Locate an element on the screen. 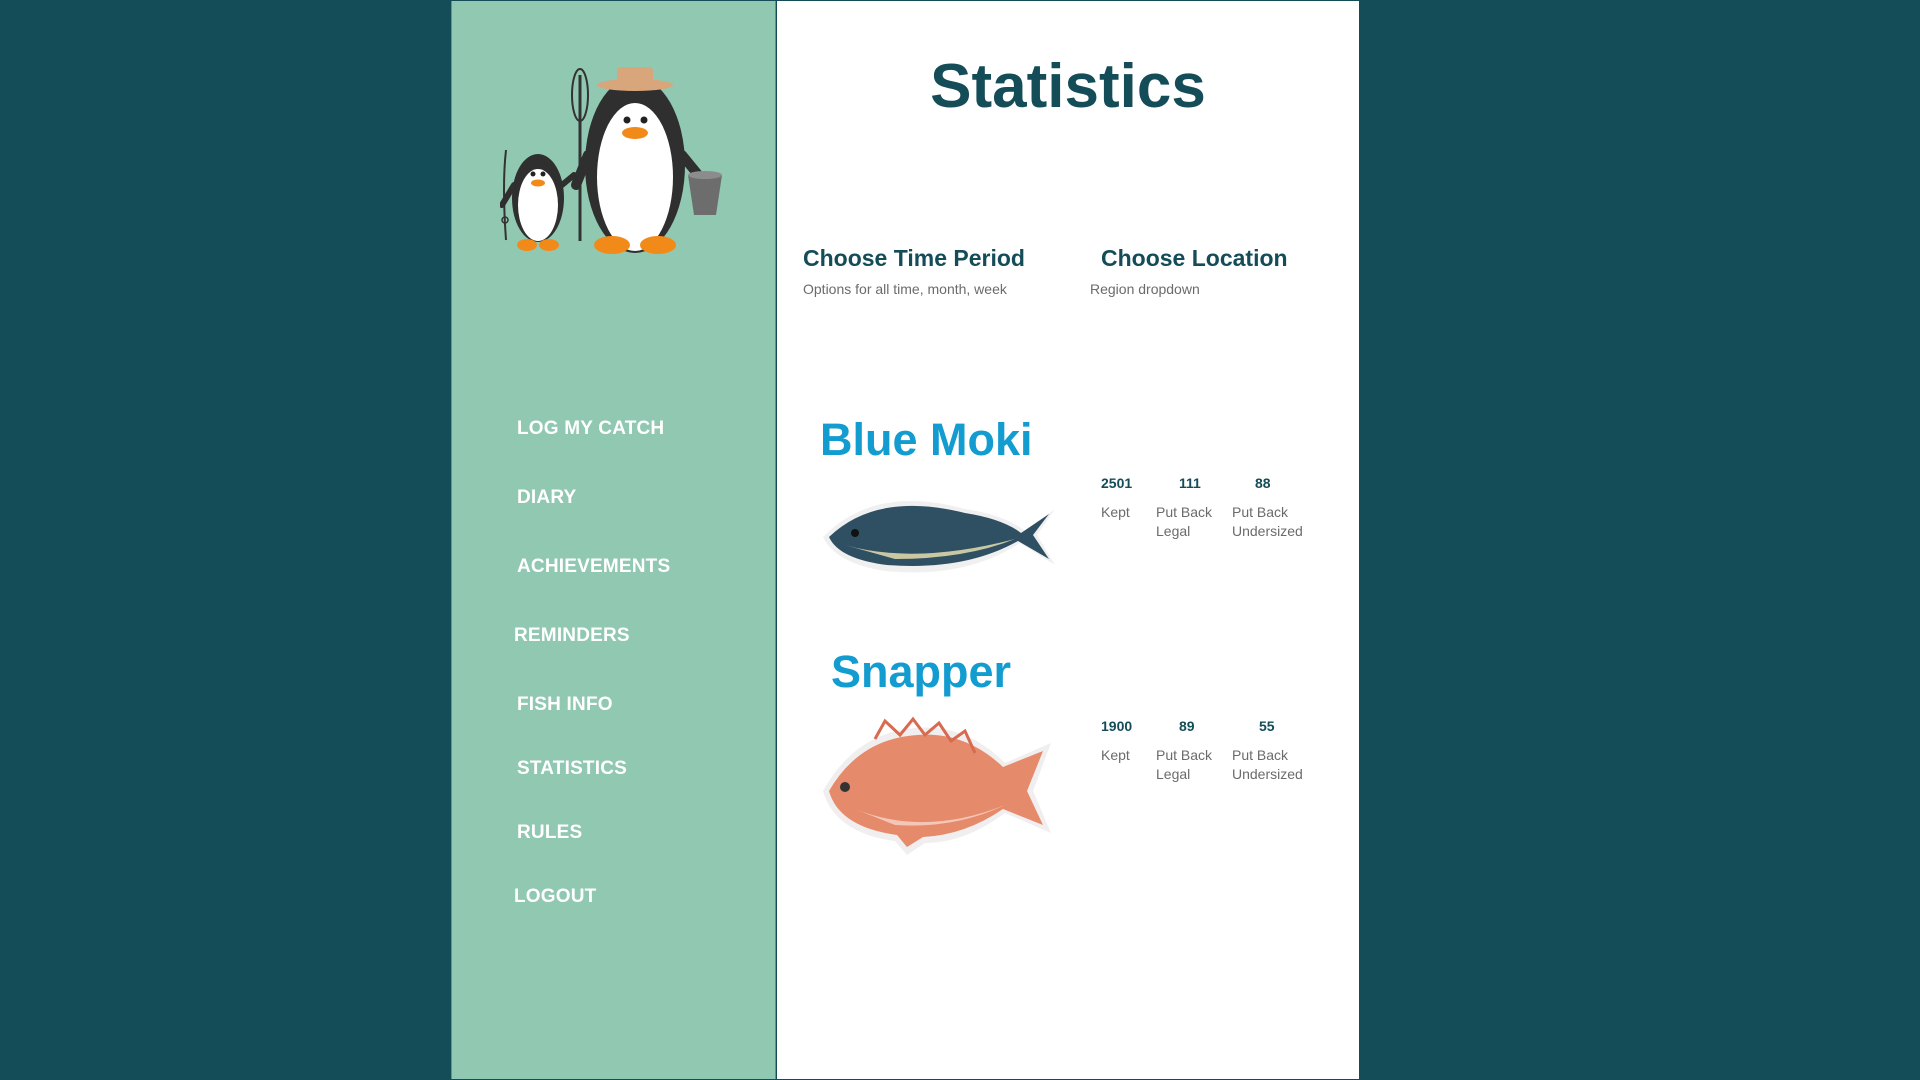 The image size is (1920, 1080). nav-logout: LOGOUT is located at coordinates (555, 897).